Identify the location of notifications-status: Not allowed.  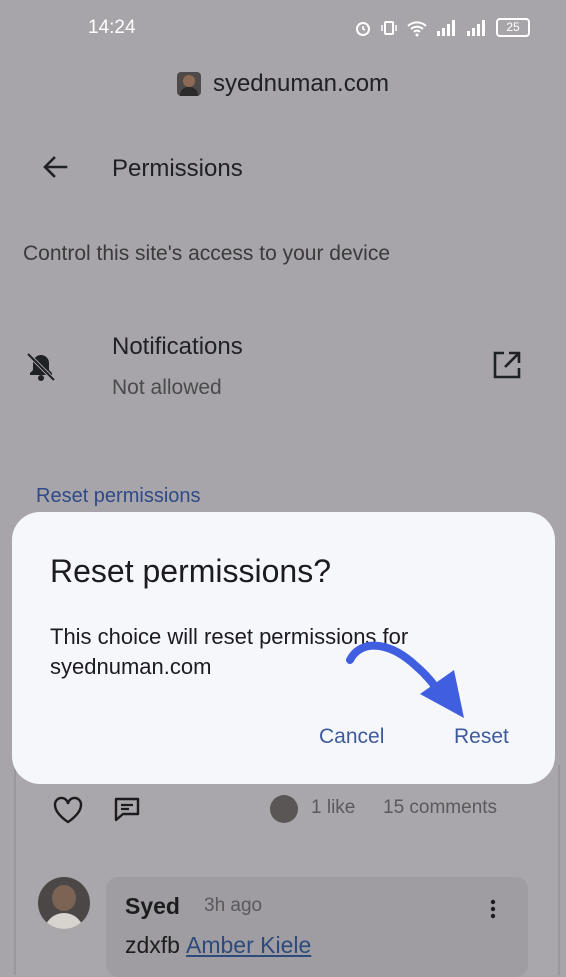
(167, 387).